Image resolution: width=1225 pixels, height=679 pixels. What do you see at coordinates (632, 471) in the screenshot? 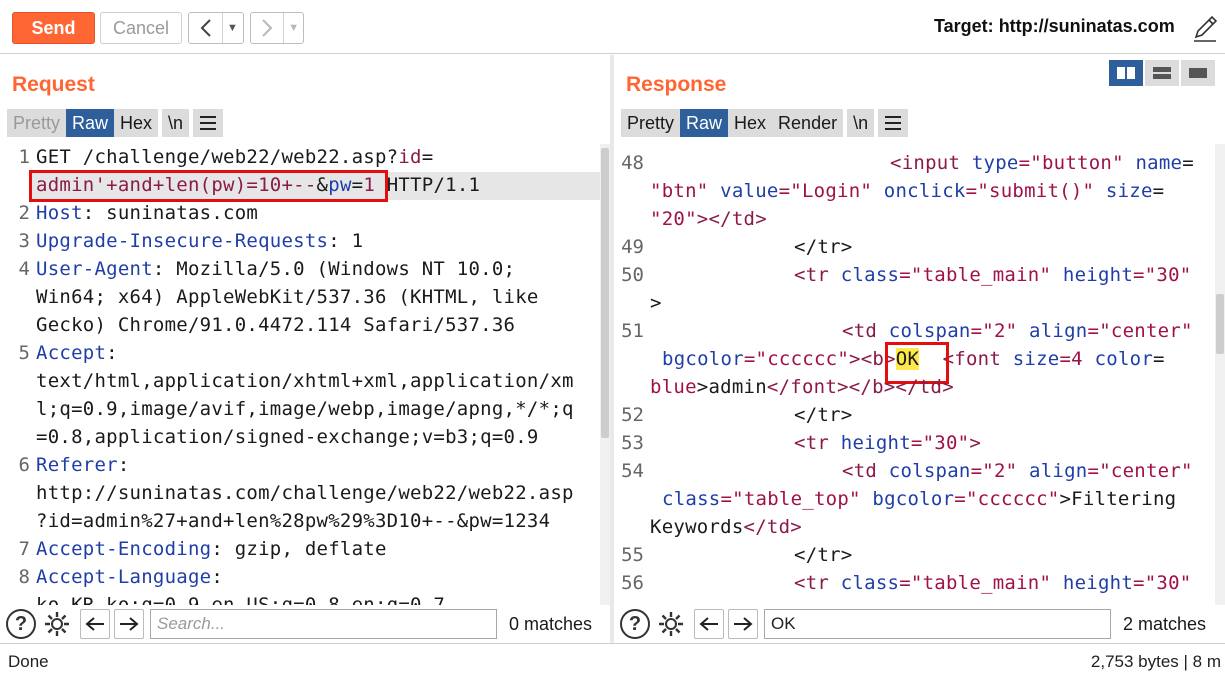
I see `line-number: 54` at bounding box center [632, 471].